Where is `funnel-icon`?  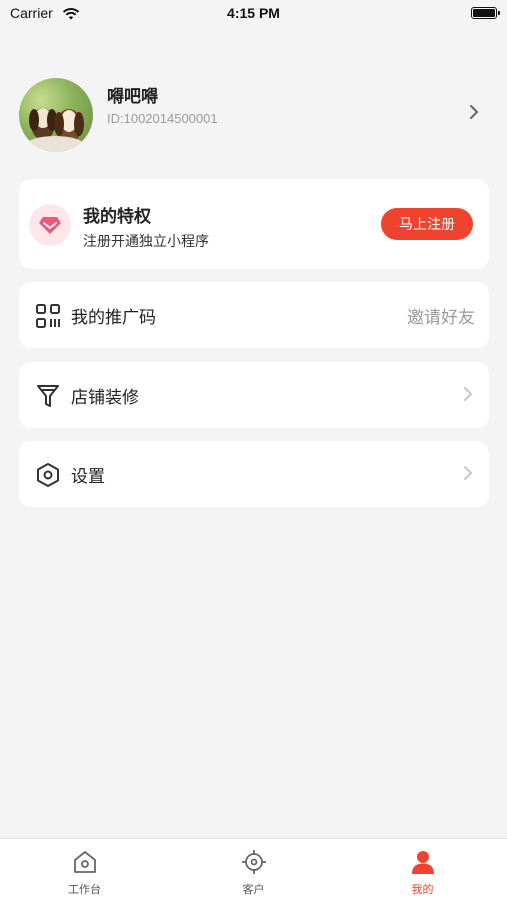 funnel-icon is located at coordinates (48, 396).